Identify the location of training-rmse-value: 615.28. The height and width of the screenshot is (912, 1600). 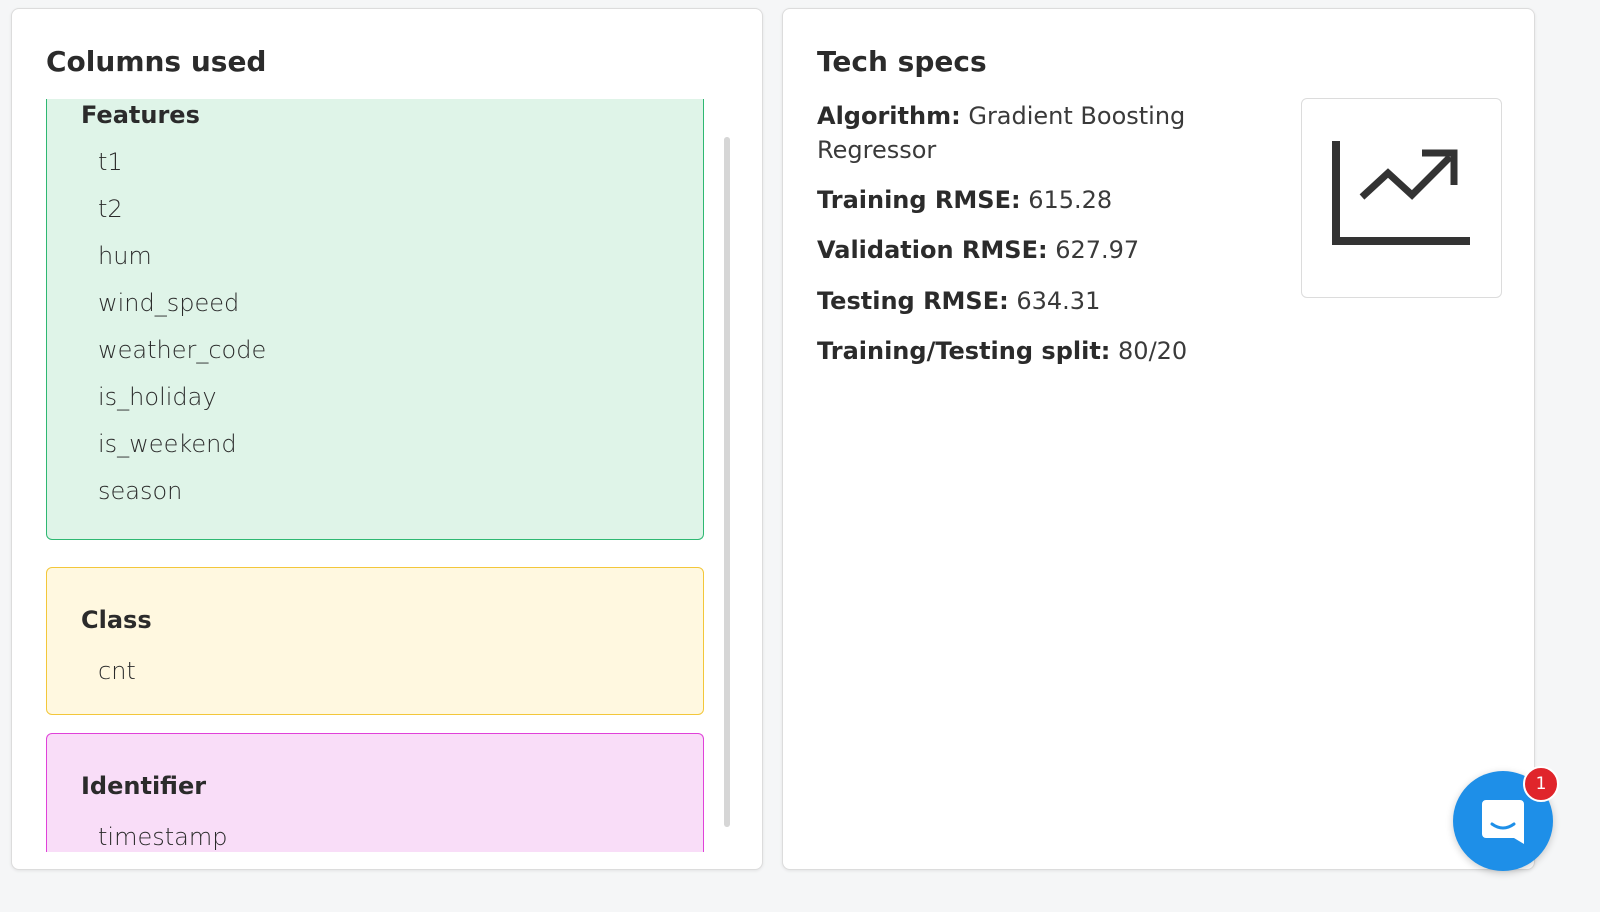
(1070, 200).